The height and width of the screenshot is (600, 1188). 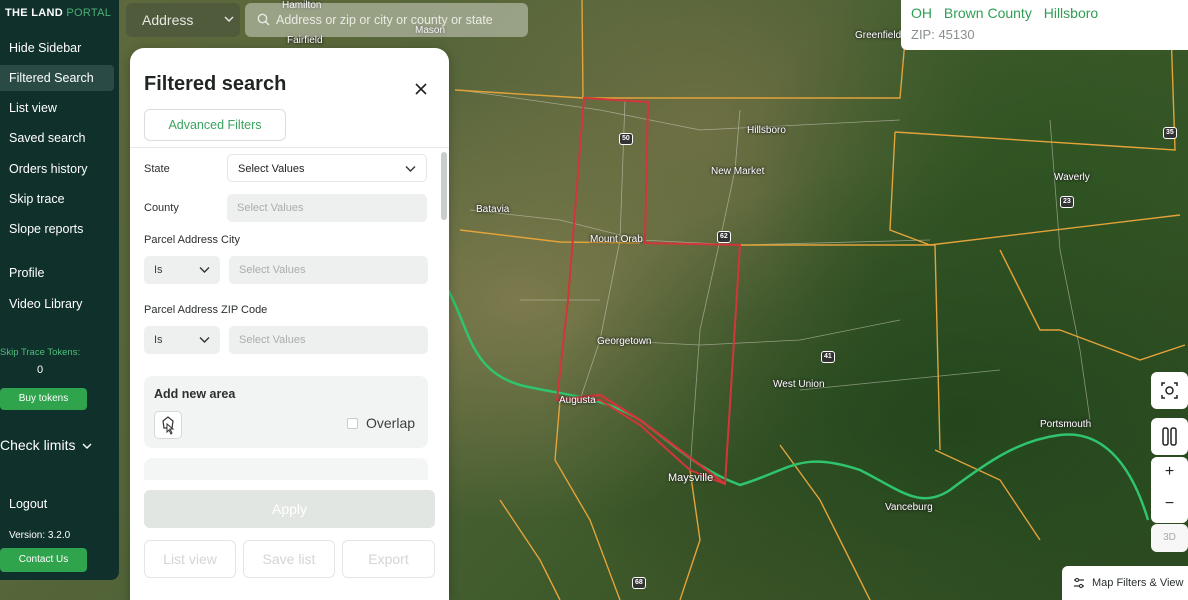 What do you see at coordinates (1169, 504) in the screenshot?
I see `zoom-out-button: −` at bounding box center [1169, 504].